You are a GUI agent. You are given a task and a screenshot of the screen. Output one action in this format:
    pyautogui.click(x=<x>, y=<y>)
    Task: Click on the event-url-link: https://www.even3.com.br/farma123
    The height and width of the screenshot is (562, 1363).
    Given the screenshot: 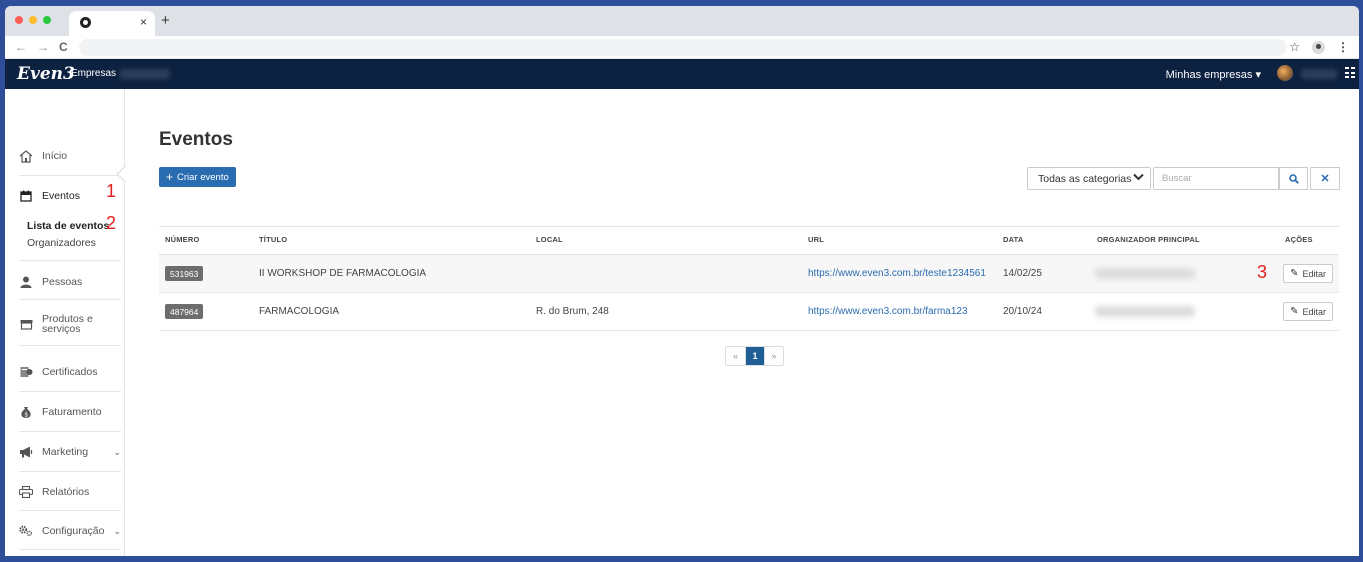 What is the action you would take?
    pyautogui.click(x=888, y=311)
    